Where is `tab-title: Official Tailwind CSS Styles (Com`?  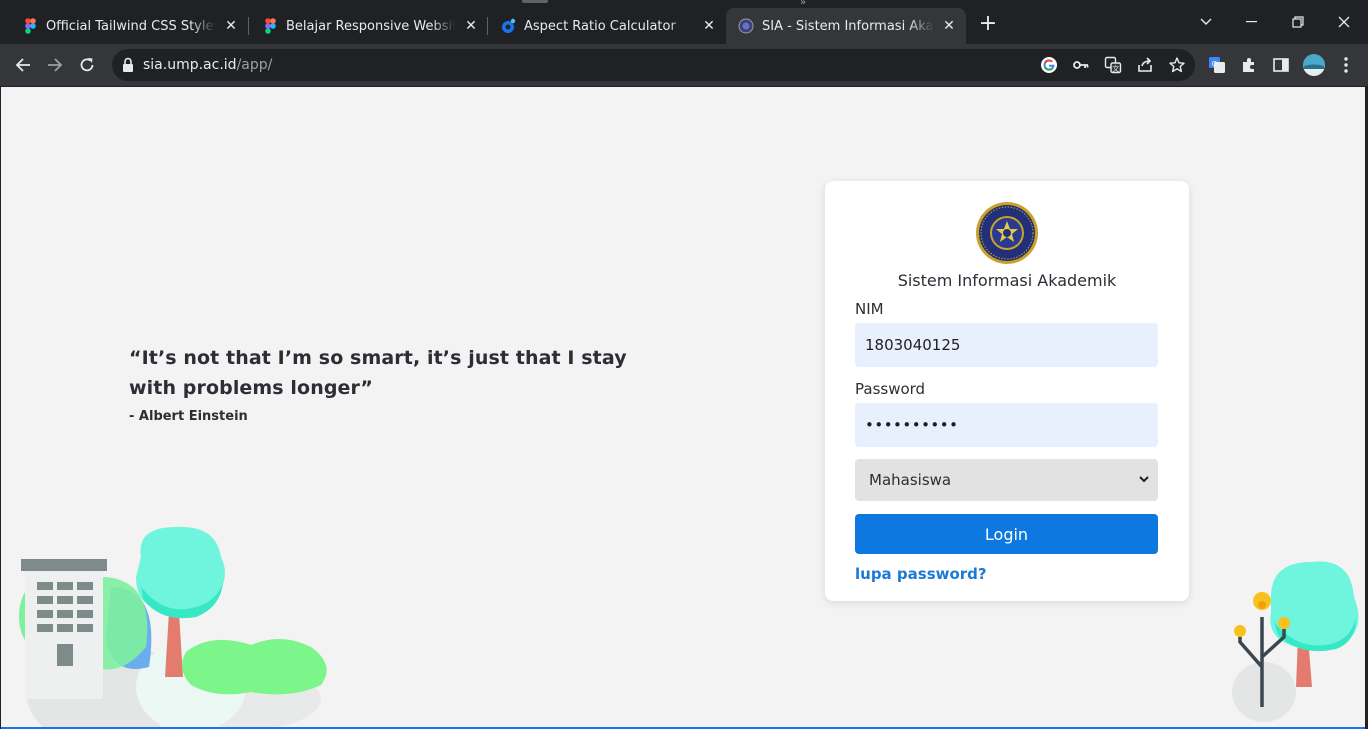
tab-title: Official Tailwind CSS Styles (Com is located at coordinates (131, 26).